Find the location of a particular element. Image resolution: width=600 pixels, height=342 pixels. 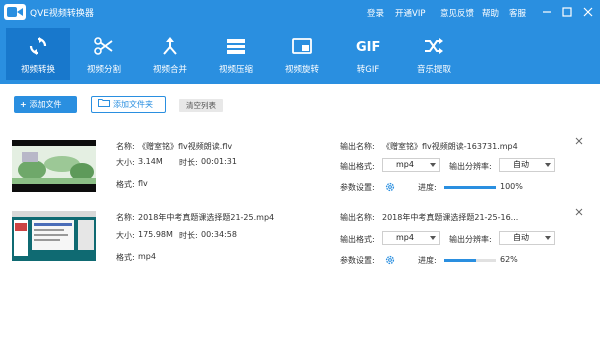

tab-video-convert: 视频转换 is located at coordinates (38, 54).